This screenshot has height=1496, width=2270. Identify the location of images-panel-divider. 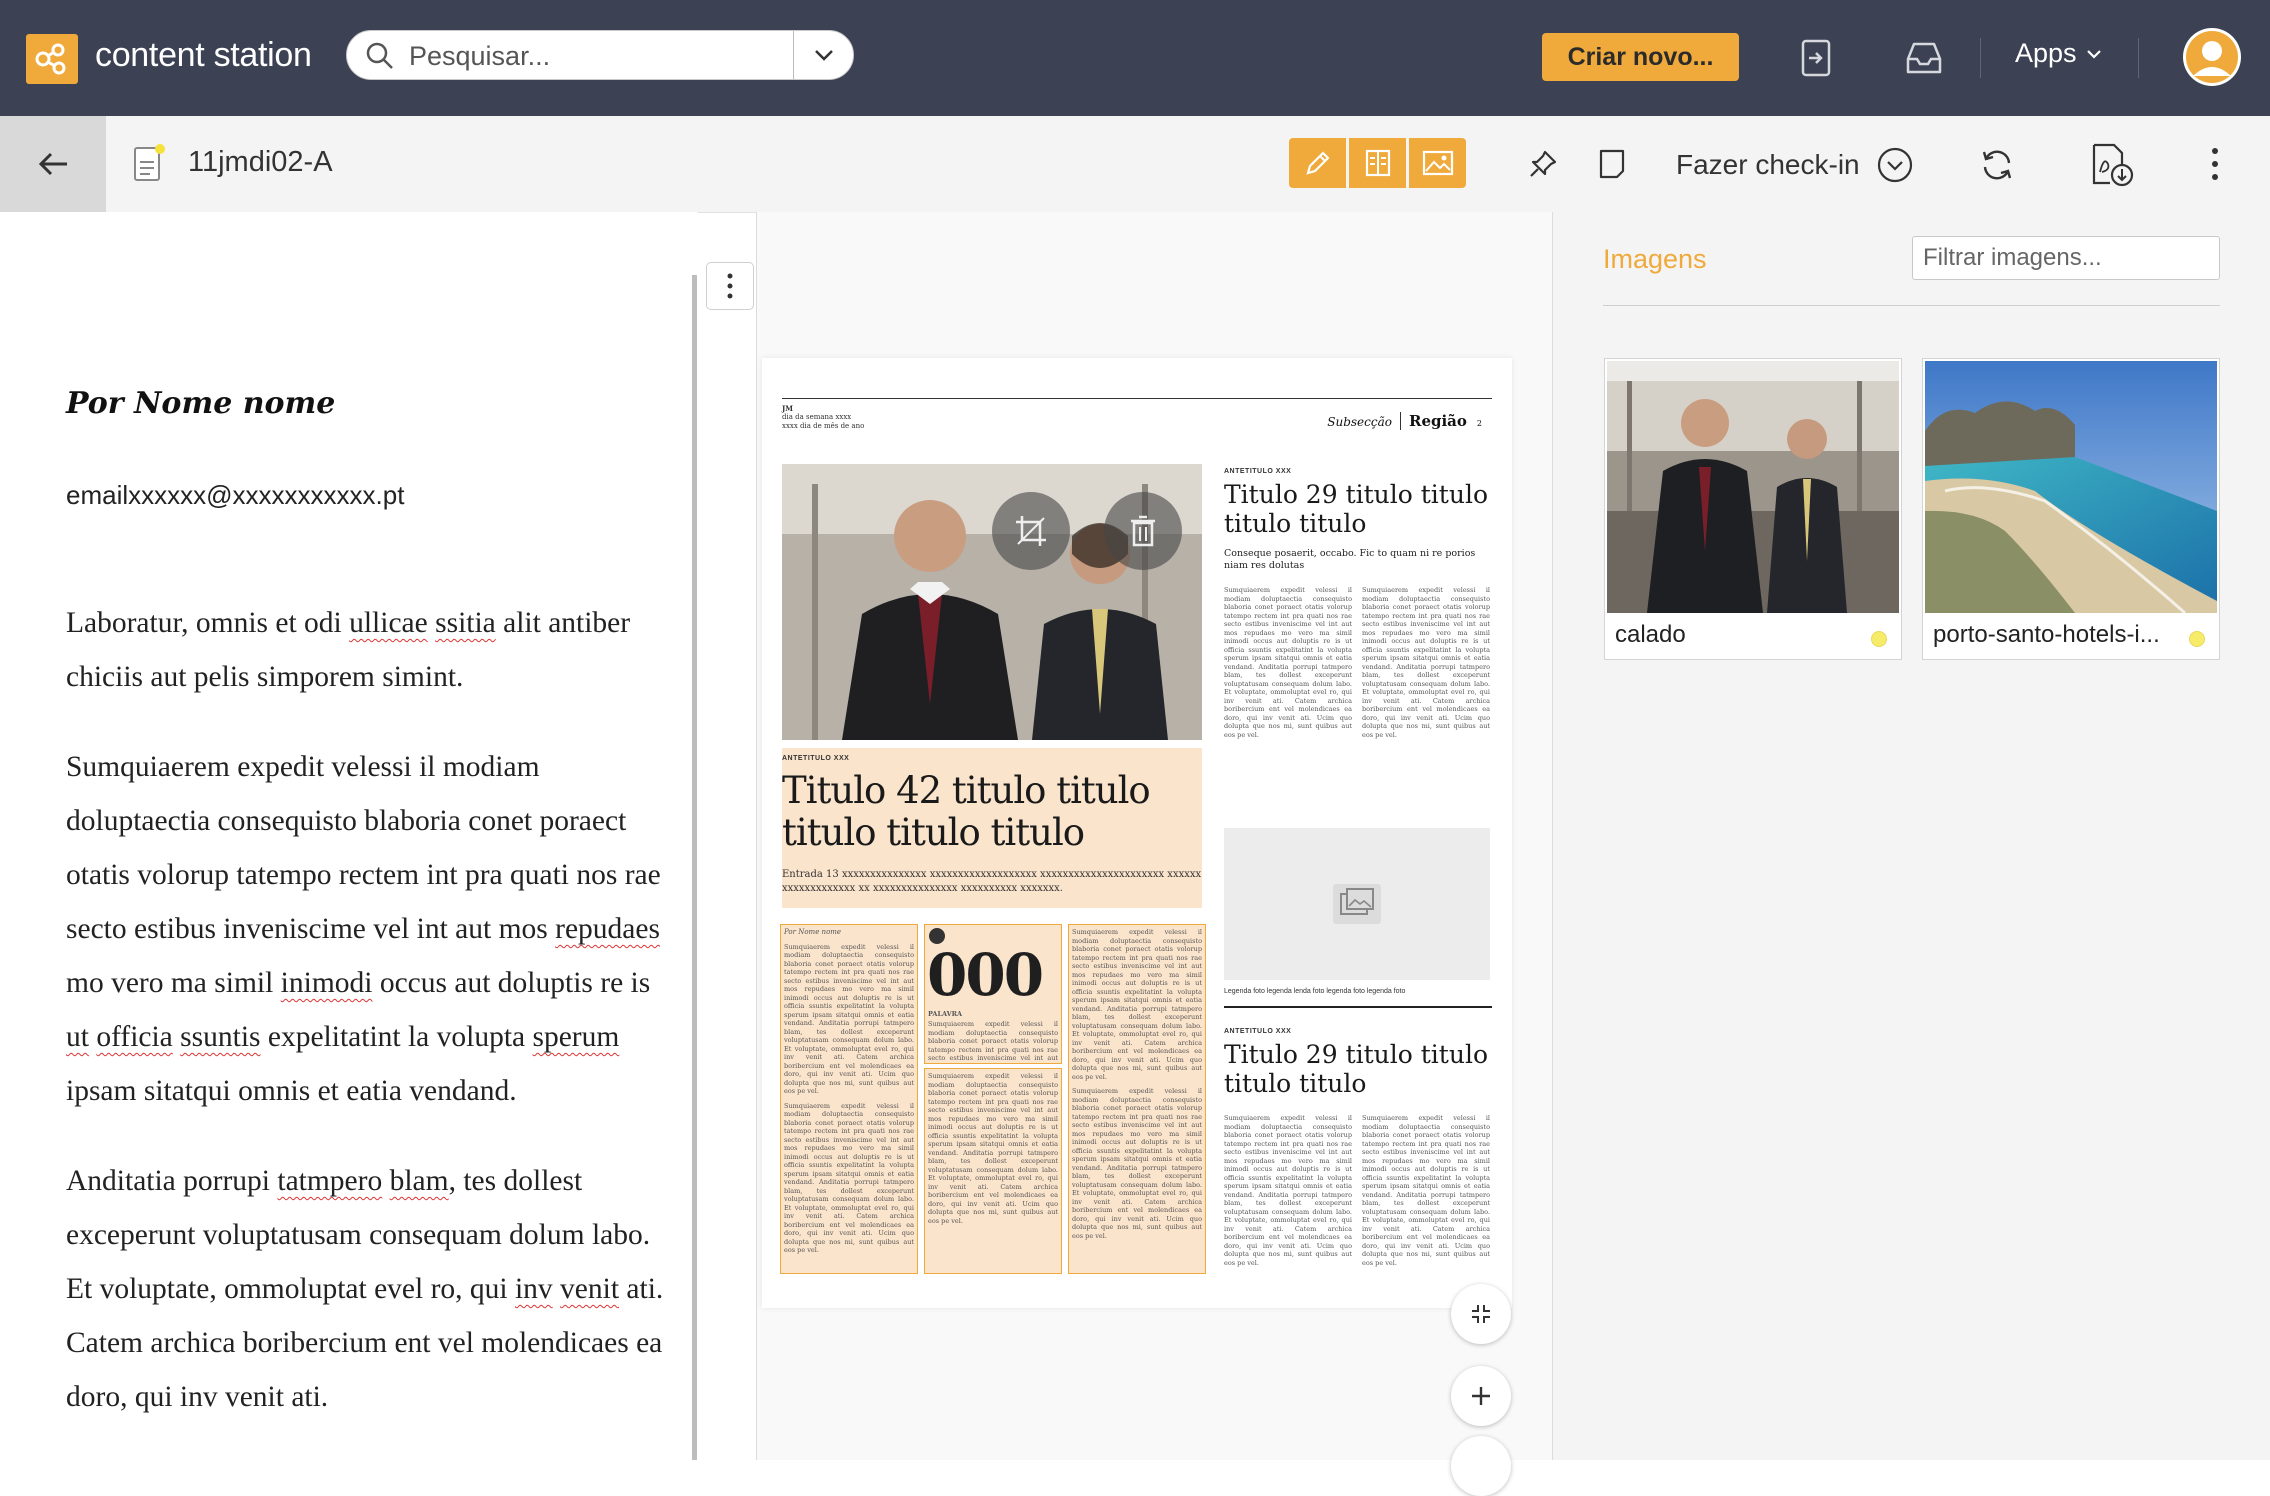
(1911, 305).